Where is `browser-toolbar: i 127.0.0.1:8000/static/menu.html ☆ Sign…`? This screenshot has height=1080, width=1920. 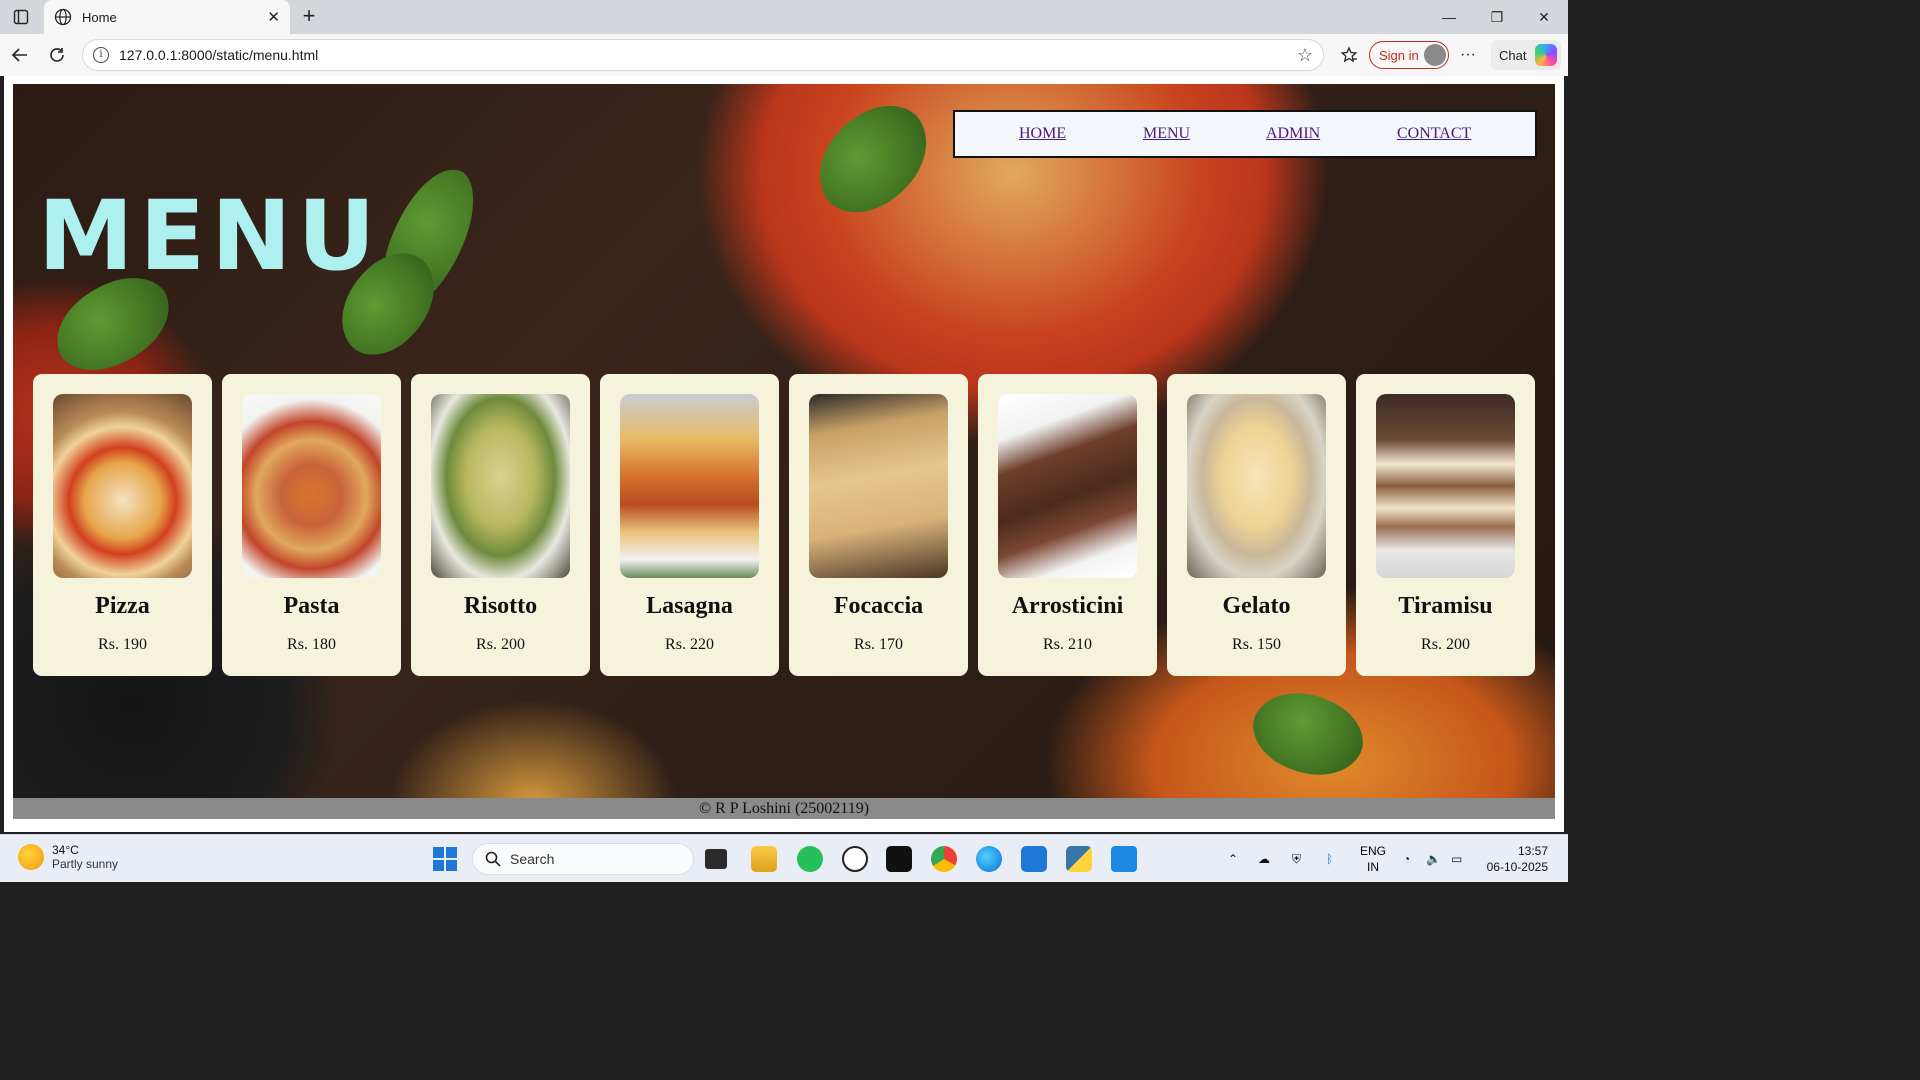 browser-toolbar: i 127.0.0.1:8000/static/menu.html ☆ Sign… is located at coordinates (784, 55).